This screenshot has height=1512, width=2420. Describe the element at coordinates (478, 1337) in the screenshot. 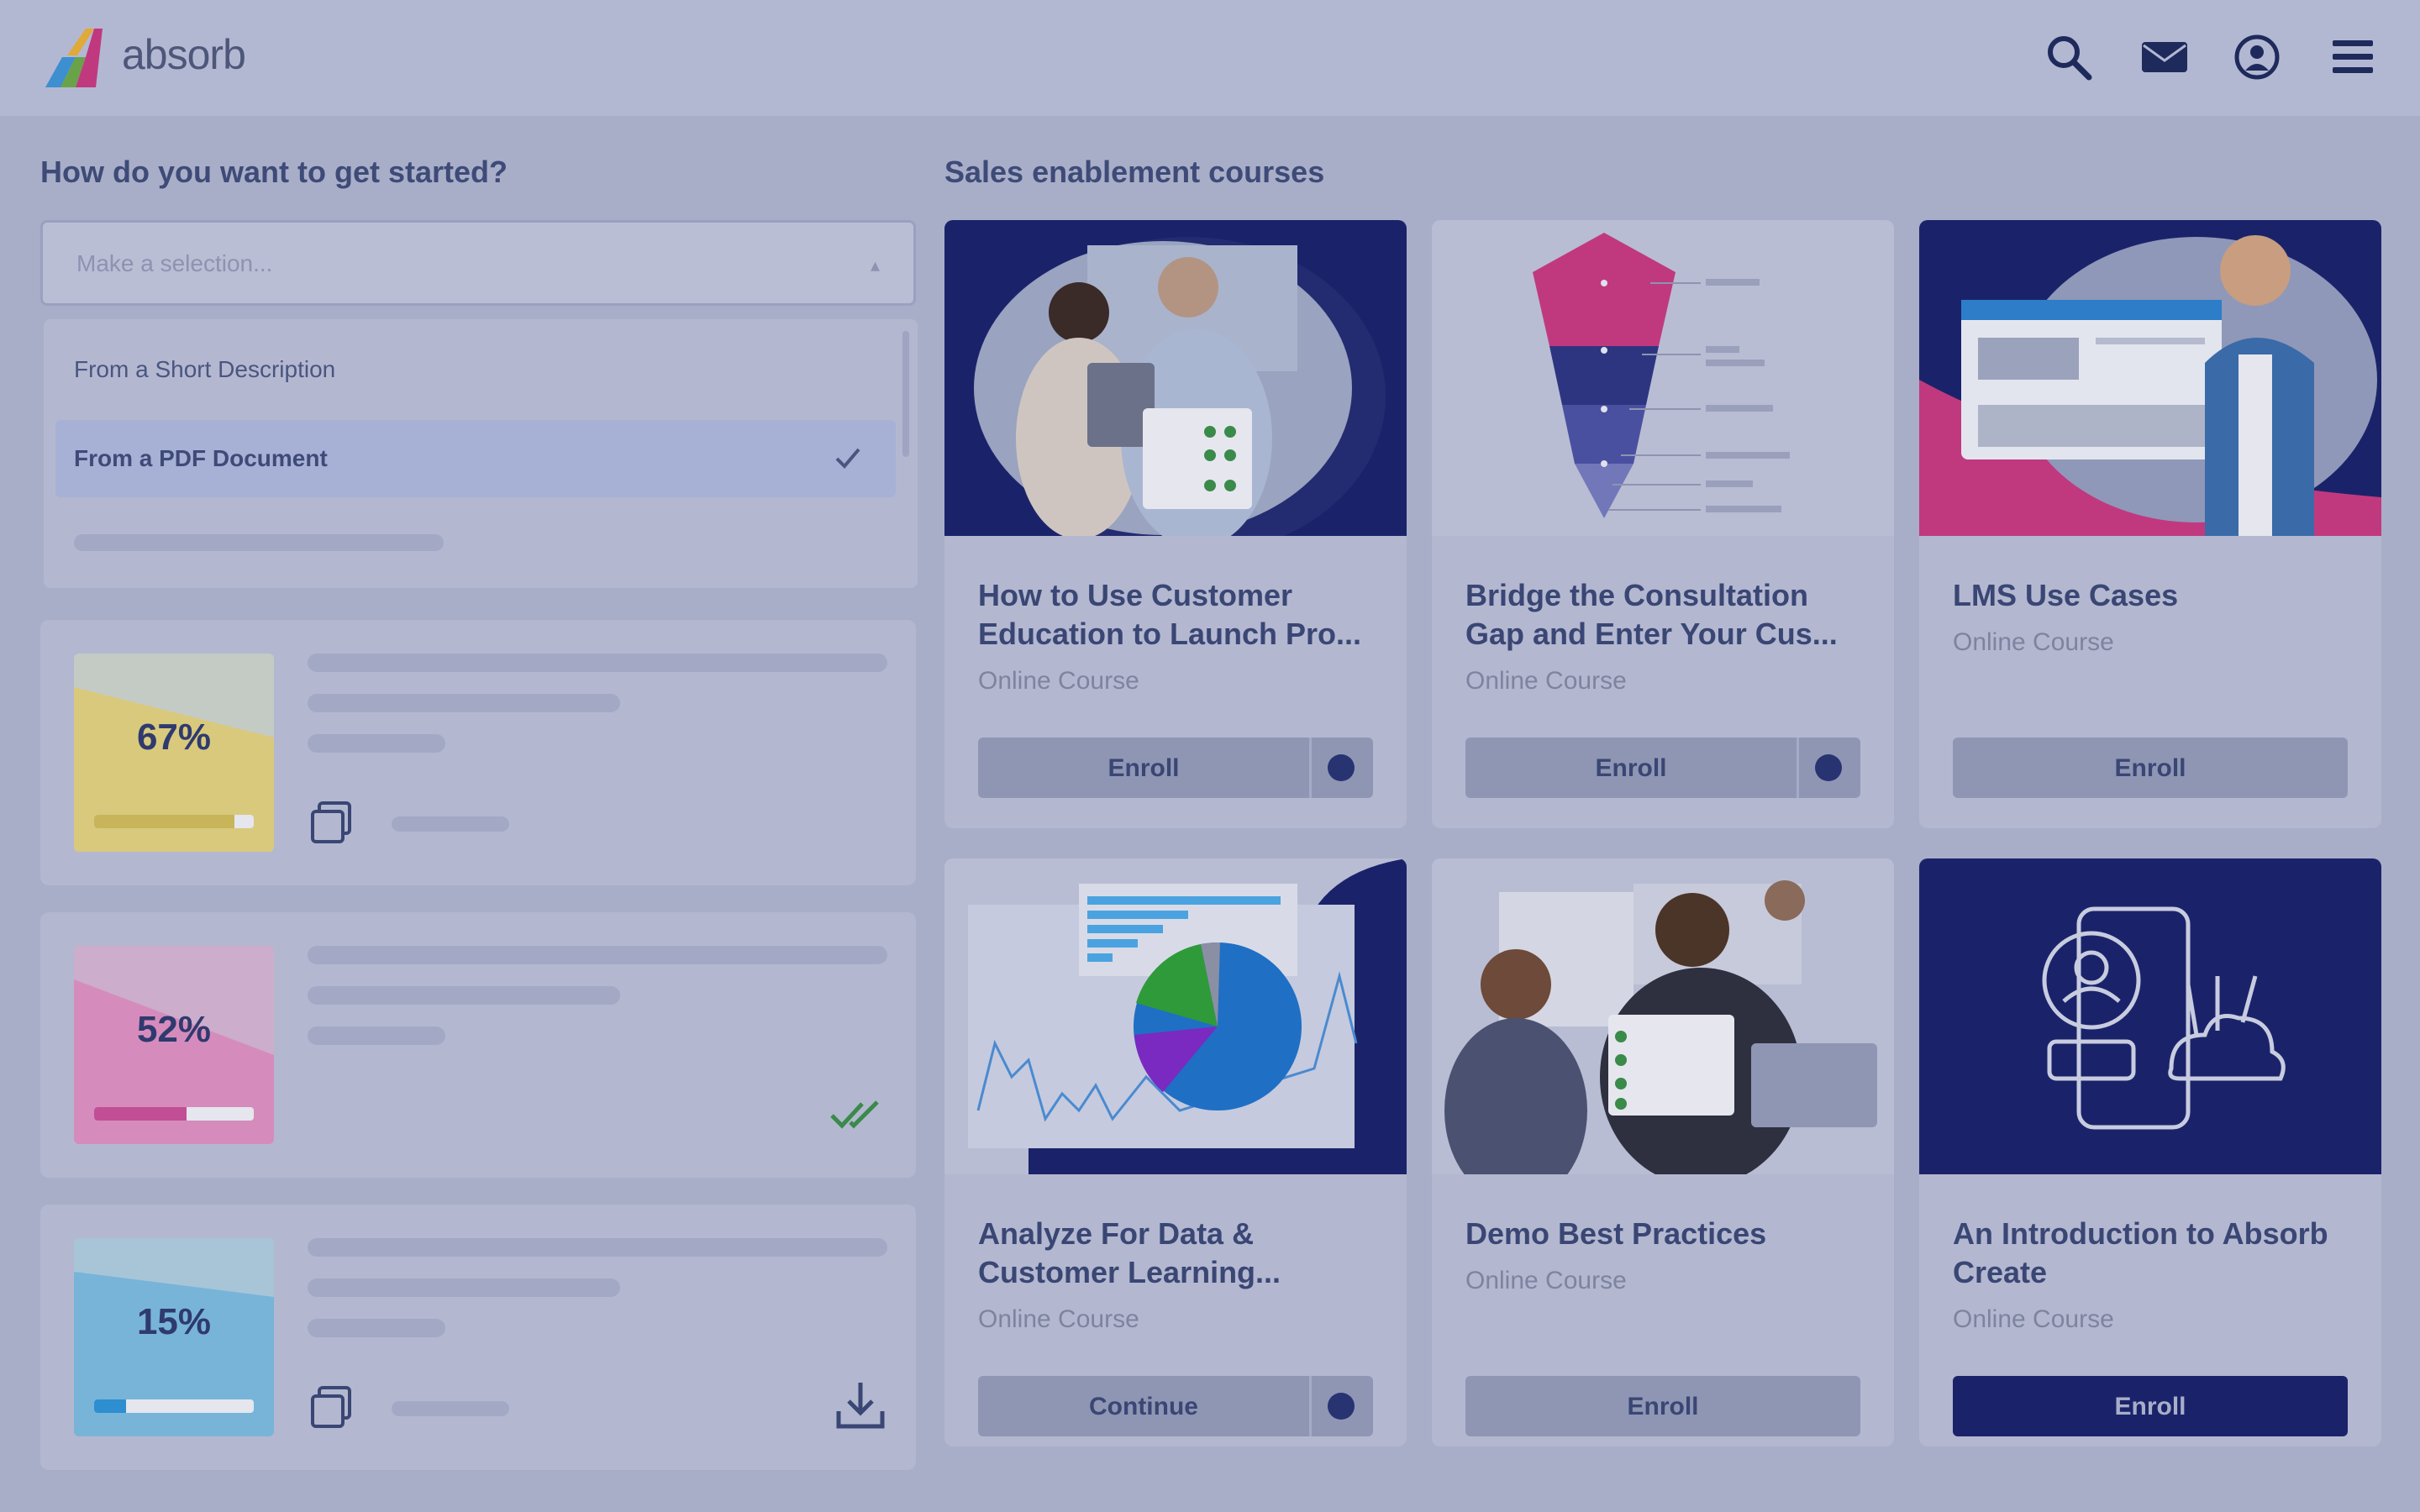

I see `progress-card-3: 15%` at that location.